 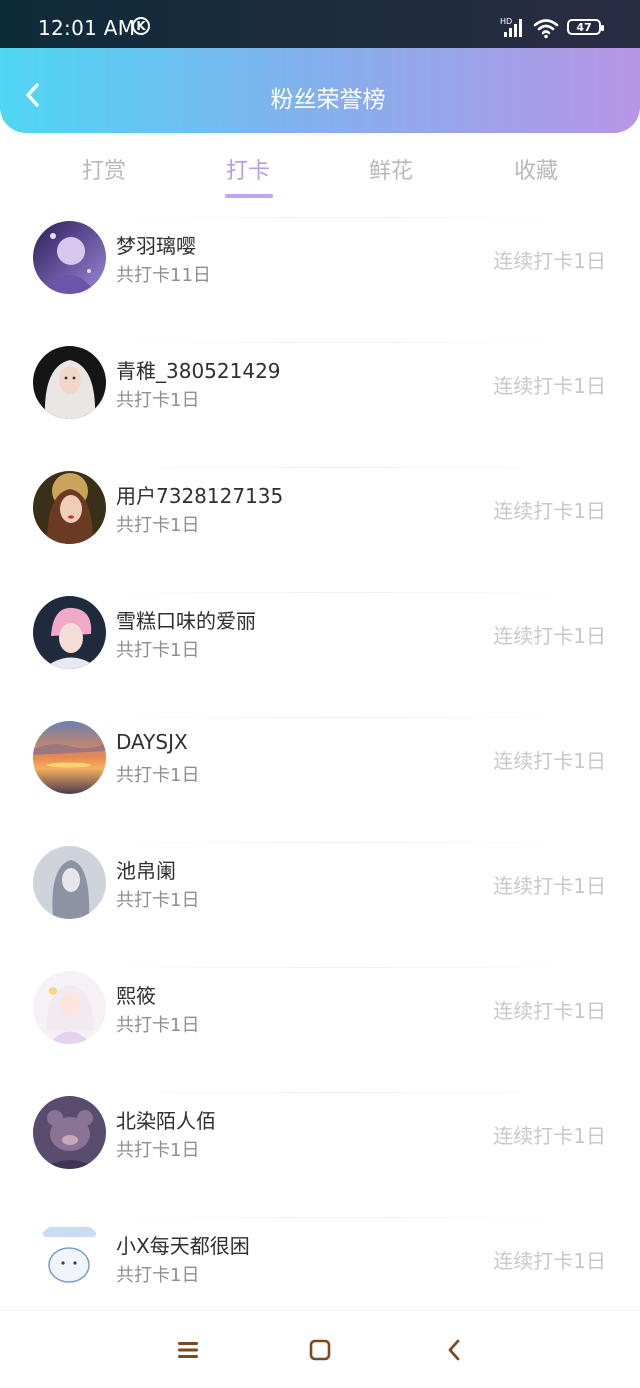 What do you see at coordinates (200, 496) in the screenshot?
I see `fan-name: 用户7328127135` at bounding box center [200, 496].